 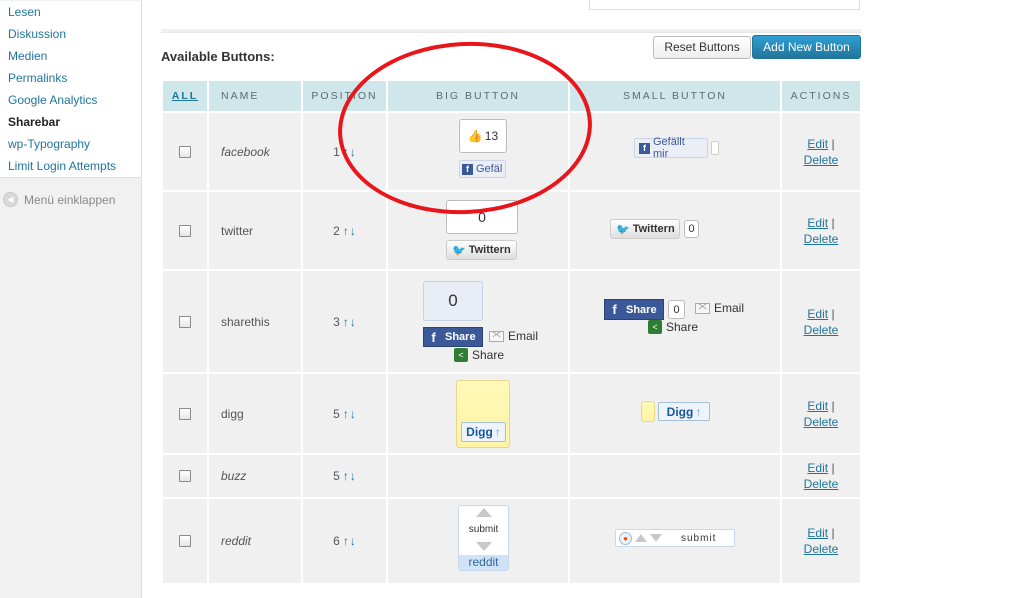 I want to click on digg-small-button: Digg ↑, so click(x=684, y=411).